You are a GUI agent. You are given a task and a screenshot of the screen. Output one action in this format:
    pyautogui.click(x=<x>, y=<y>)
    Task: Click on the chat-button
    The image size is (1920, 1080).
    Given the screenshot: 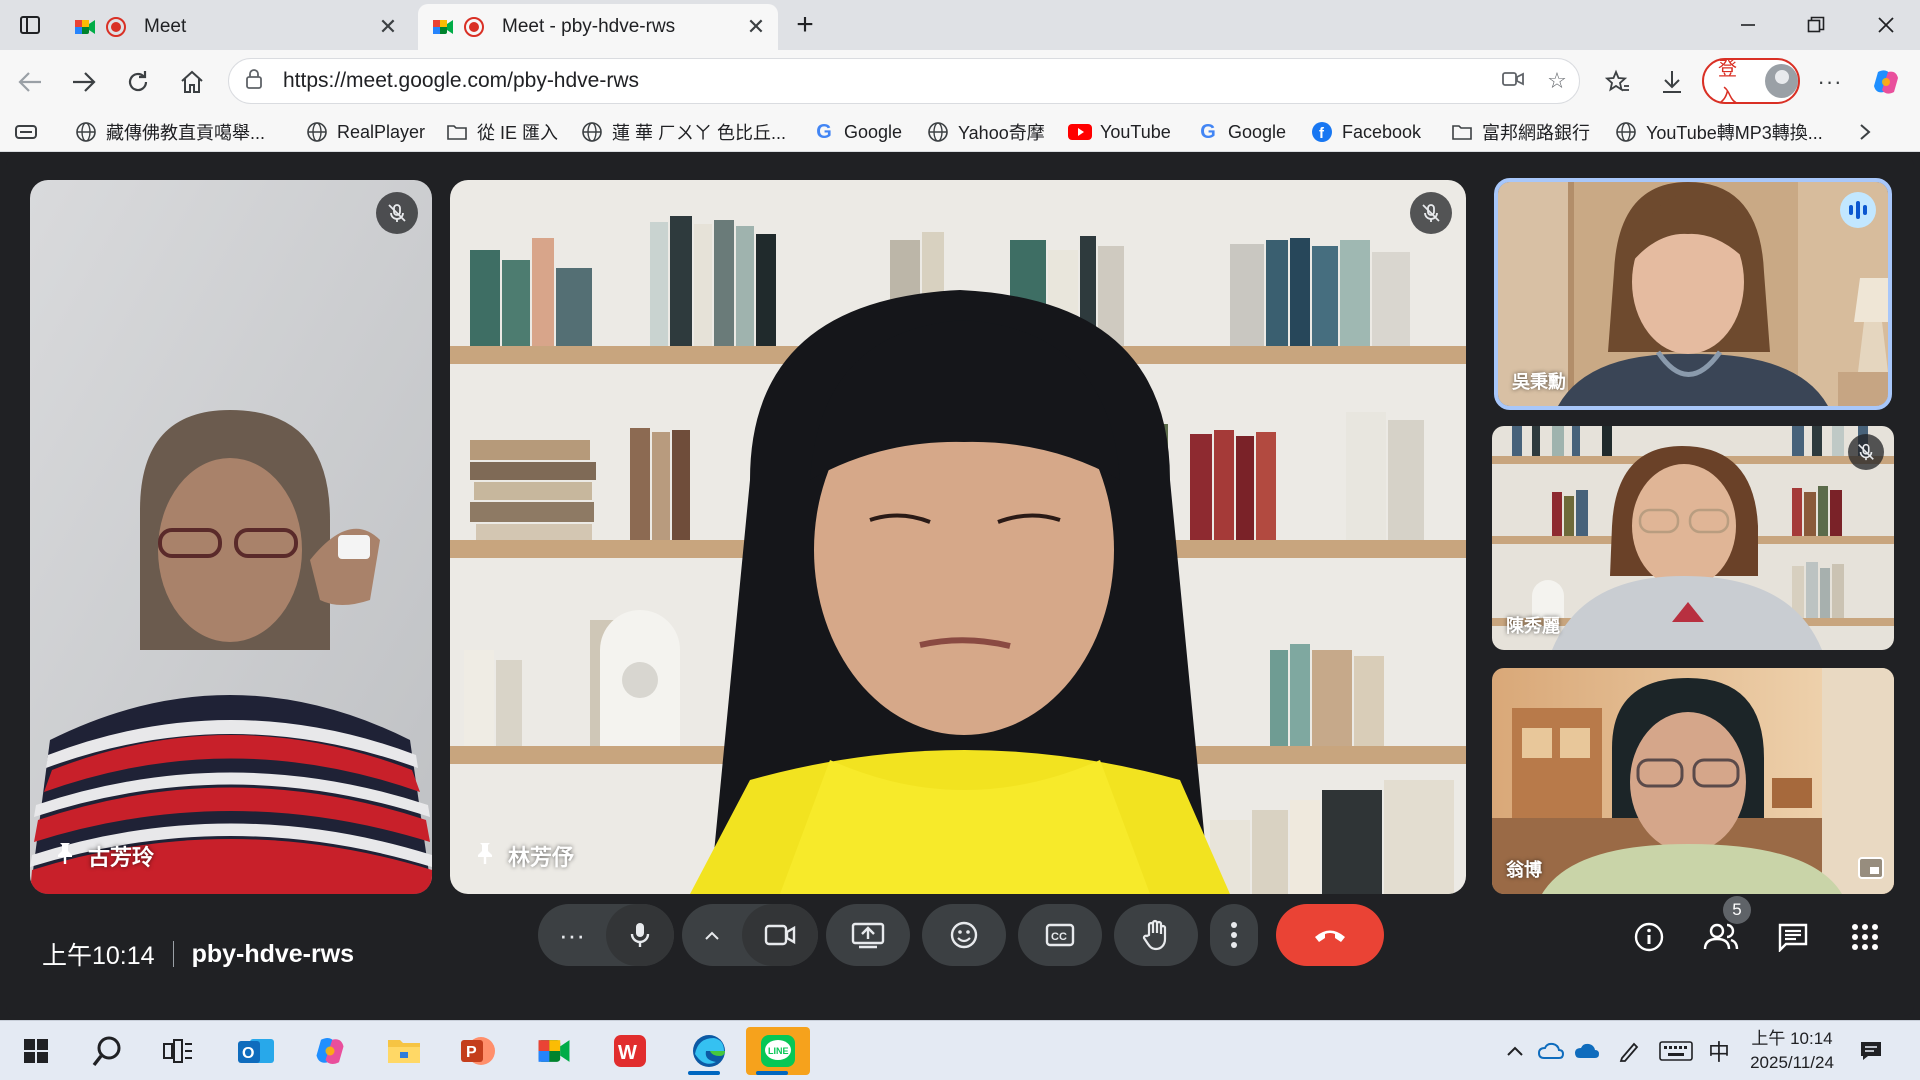 What is the action you would take?
    pyautogui.click(x=1793, y=937)
    